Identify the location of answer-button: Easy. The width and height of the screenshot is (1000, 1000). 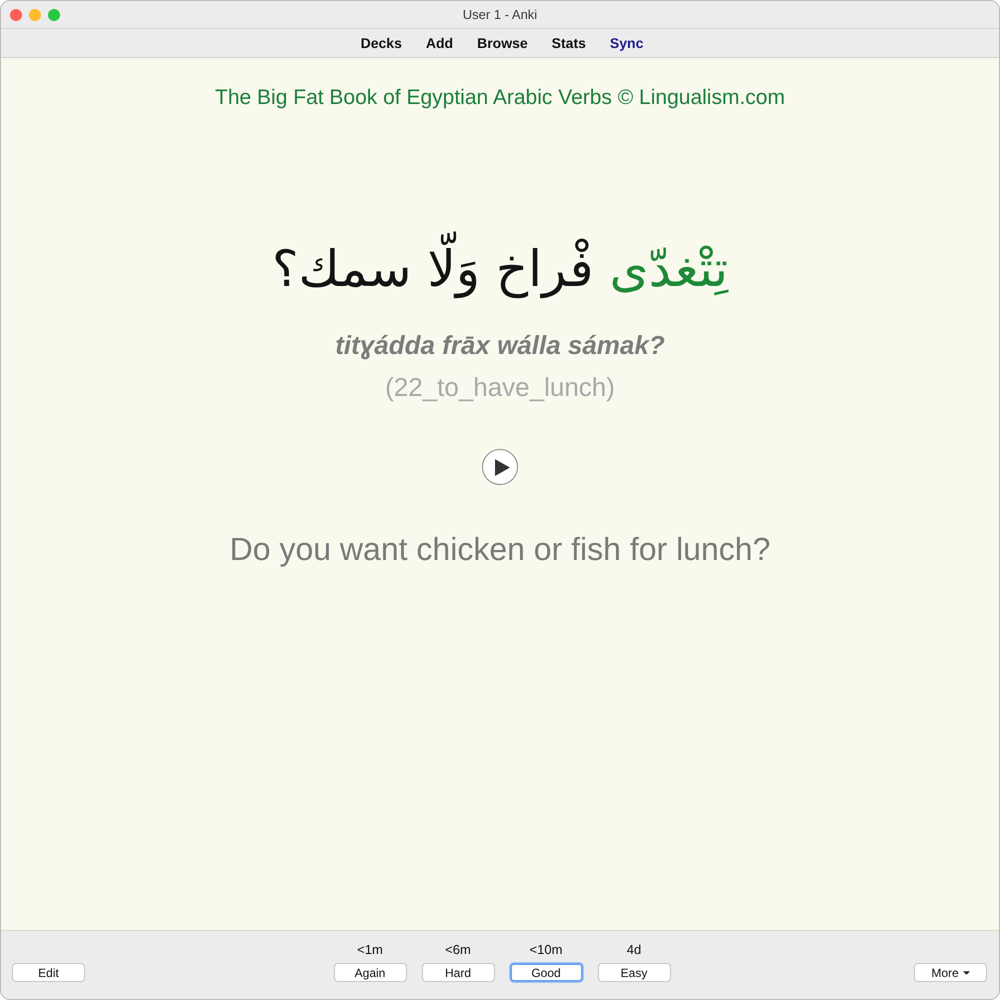
(634, 972).